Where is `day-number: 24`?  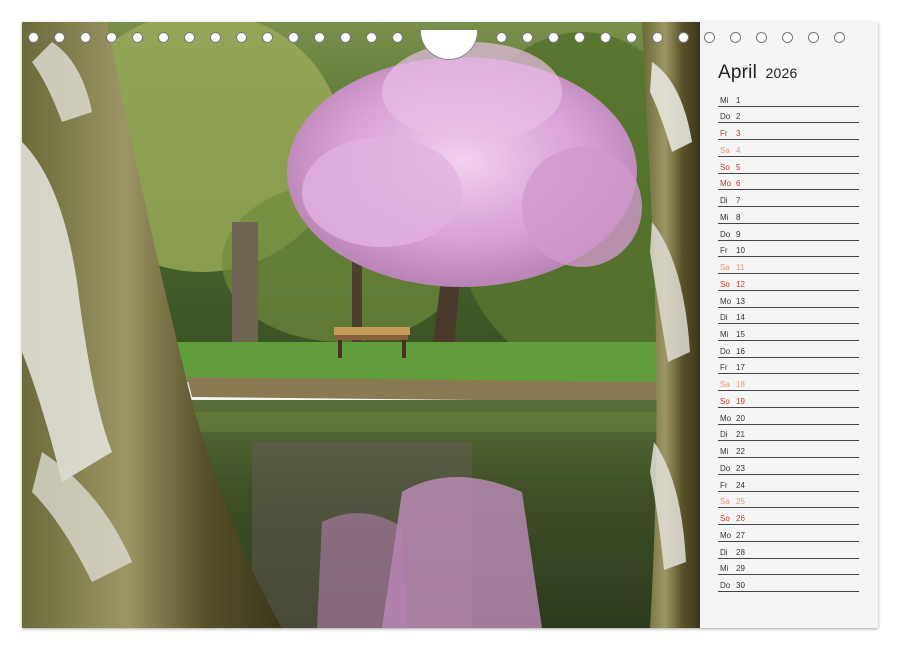 day-number: 24 is located at coordinates (740, 485).